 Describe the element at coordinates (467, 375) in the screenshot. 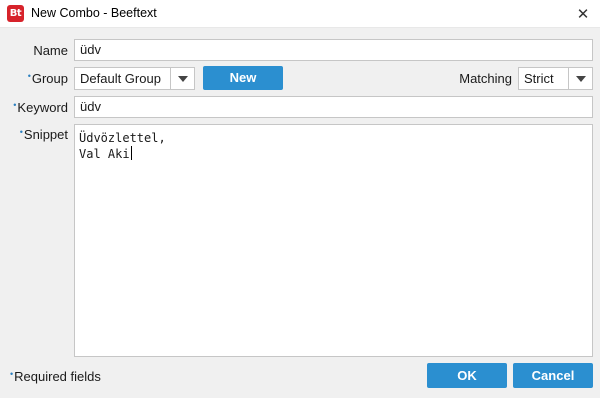

I see `ok-button: OK` at that location.